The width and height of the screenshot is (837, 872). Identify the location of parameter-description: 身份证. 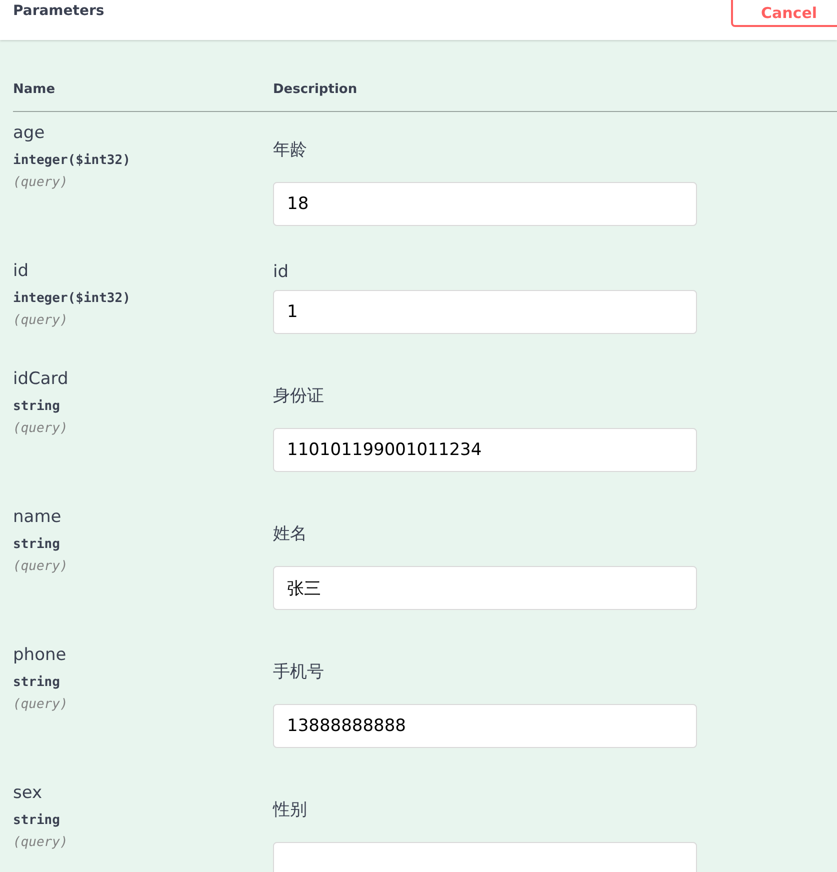
(298, 396).